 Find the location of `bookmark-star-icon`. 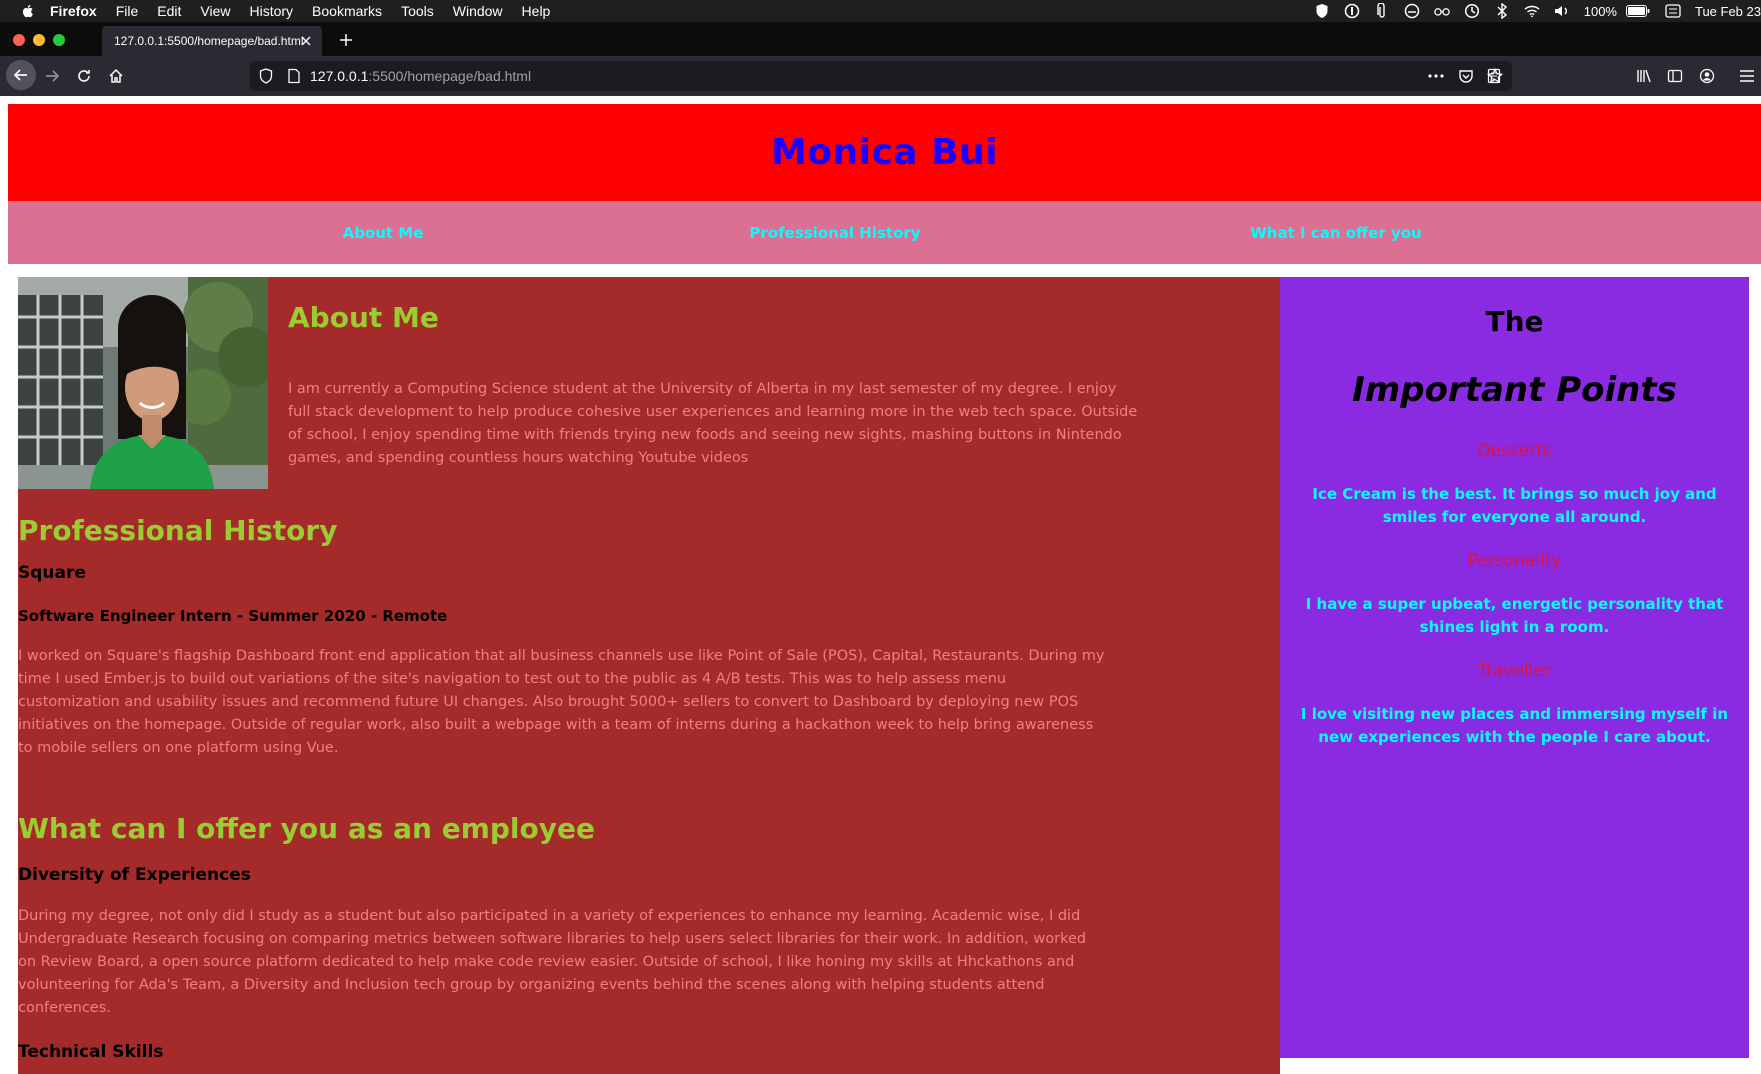

bookmark-star-icon is located at coordinates (1495, 76).